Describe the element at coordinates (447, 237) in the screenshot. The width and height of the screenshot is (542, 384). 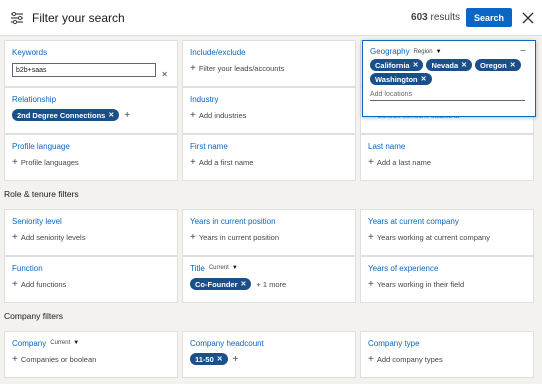
I see `years-company-add: + Years working at current company` at that location.